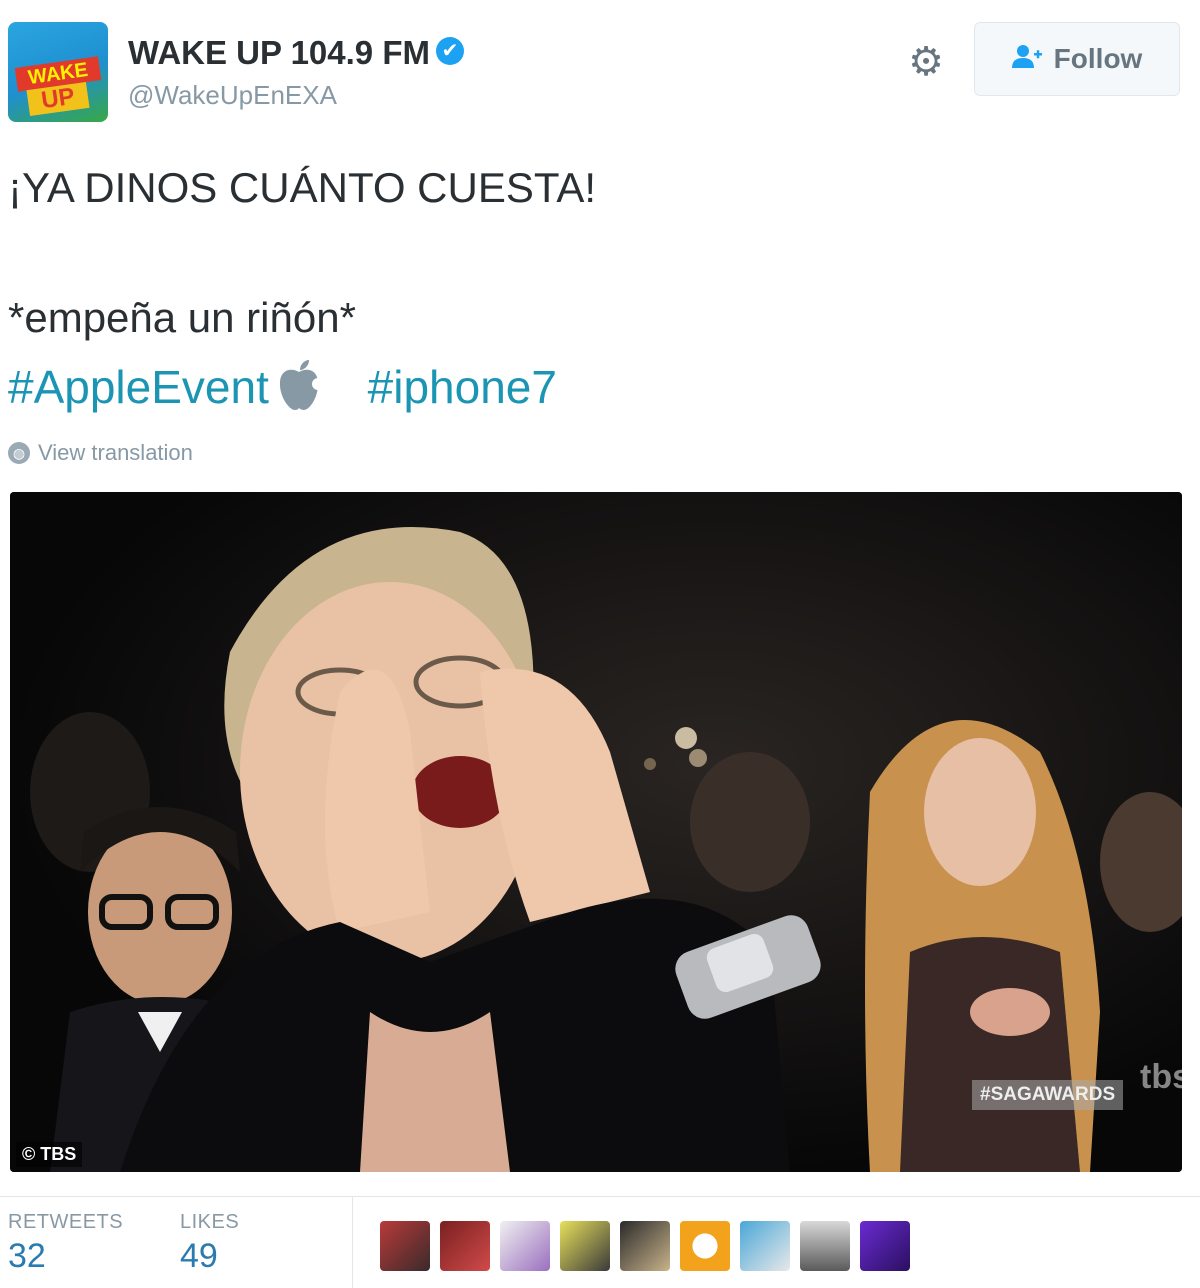 This screenshot has width=1200, height=1288. I want to click on follow-button: Follow, so click(1077, 59).